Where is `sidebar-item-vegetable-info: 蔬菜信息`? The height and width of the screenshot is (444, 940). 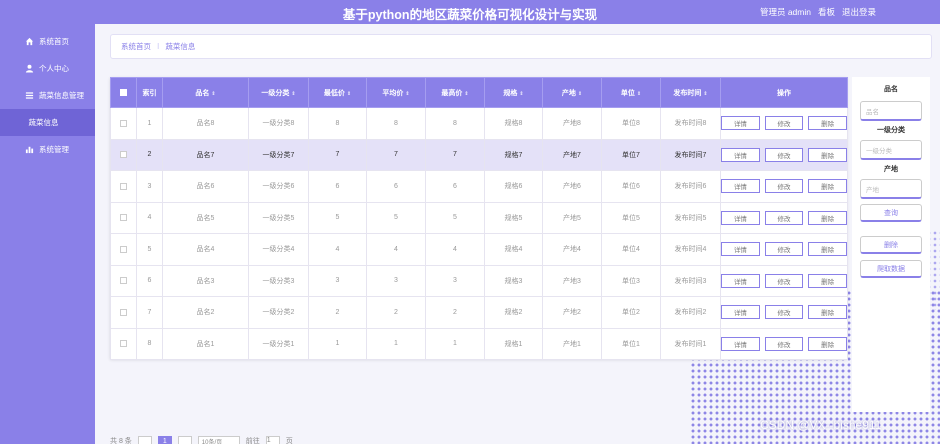
sidebar-item-vegetable-info: 蔬菜信息 is located at coordinates (47, 122).